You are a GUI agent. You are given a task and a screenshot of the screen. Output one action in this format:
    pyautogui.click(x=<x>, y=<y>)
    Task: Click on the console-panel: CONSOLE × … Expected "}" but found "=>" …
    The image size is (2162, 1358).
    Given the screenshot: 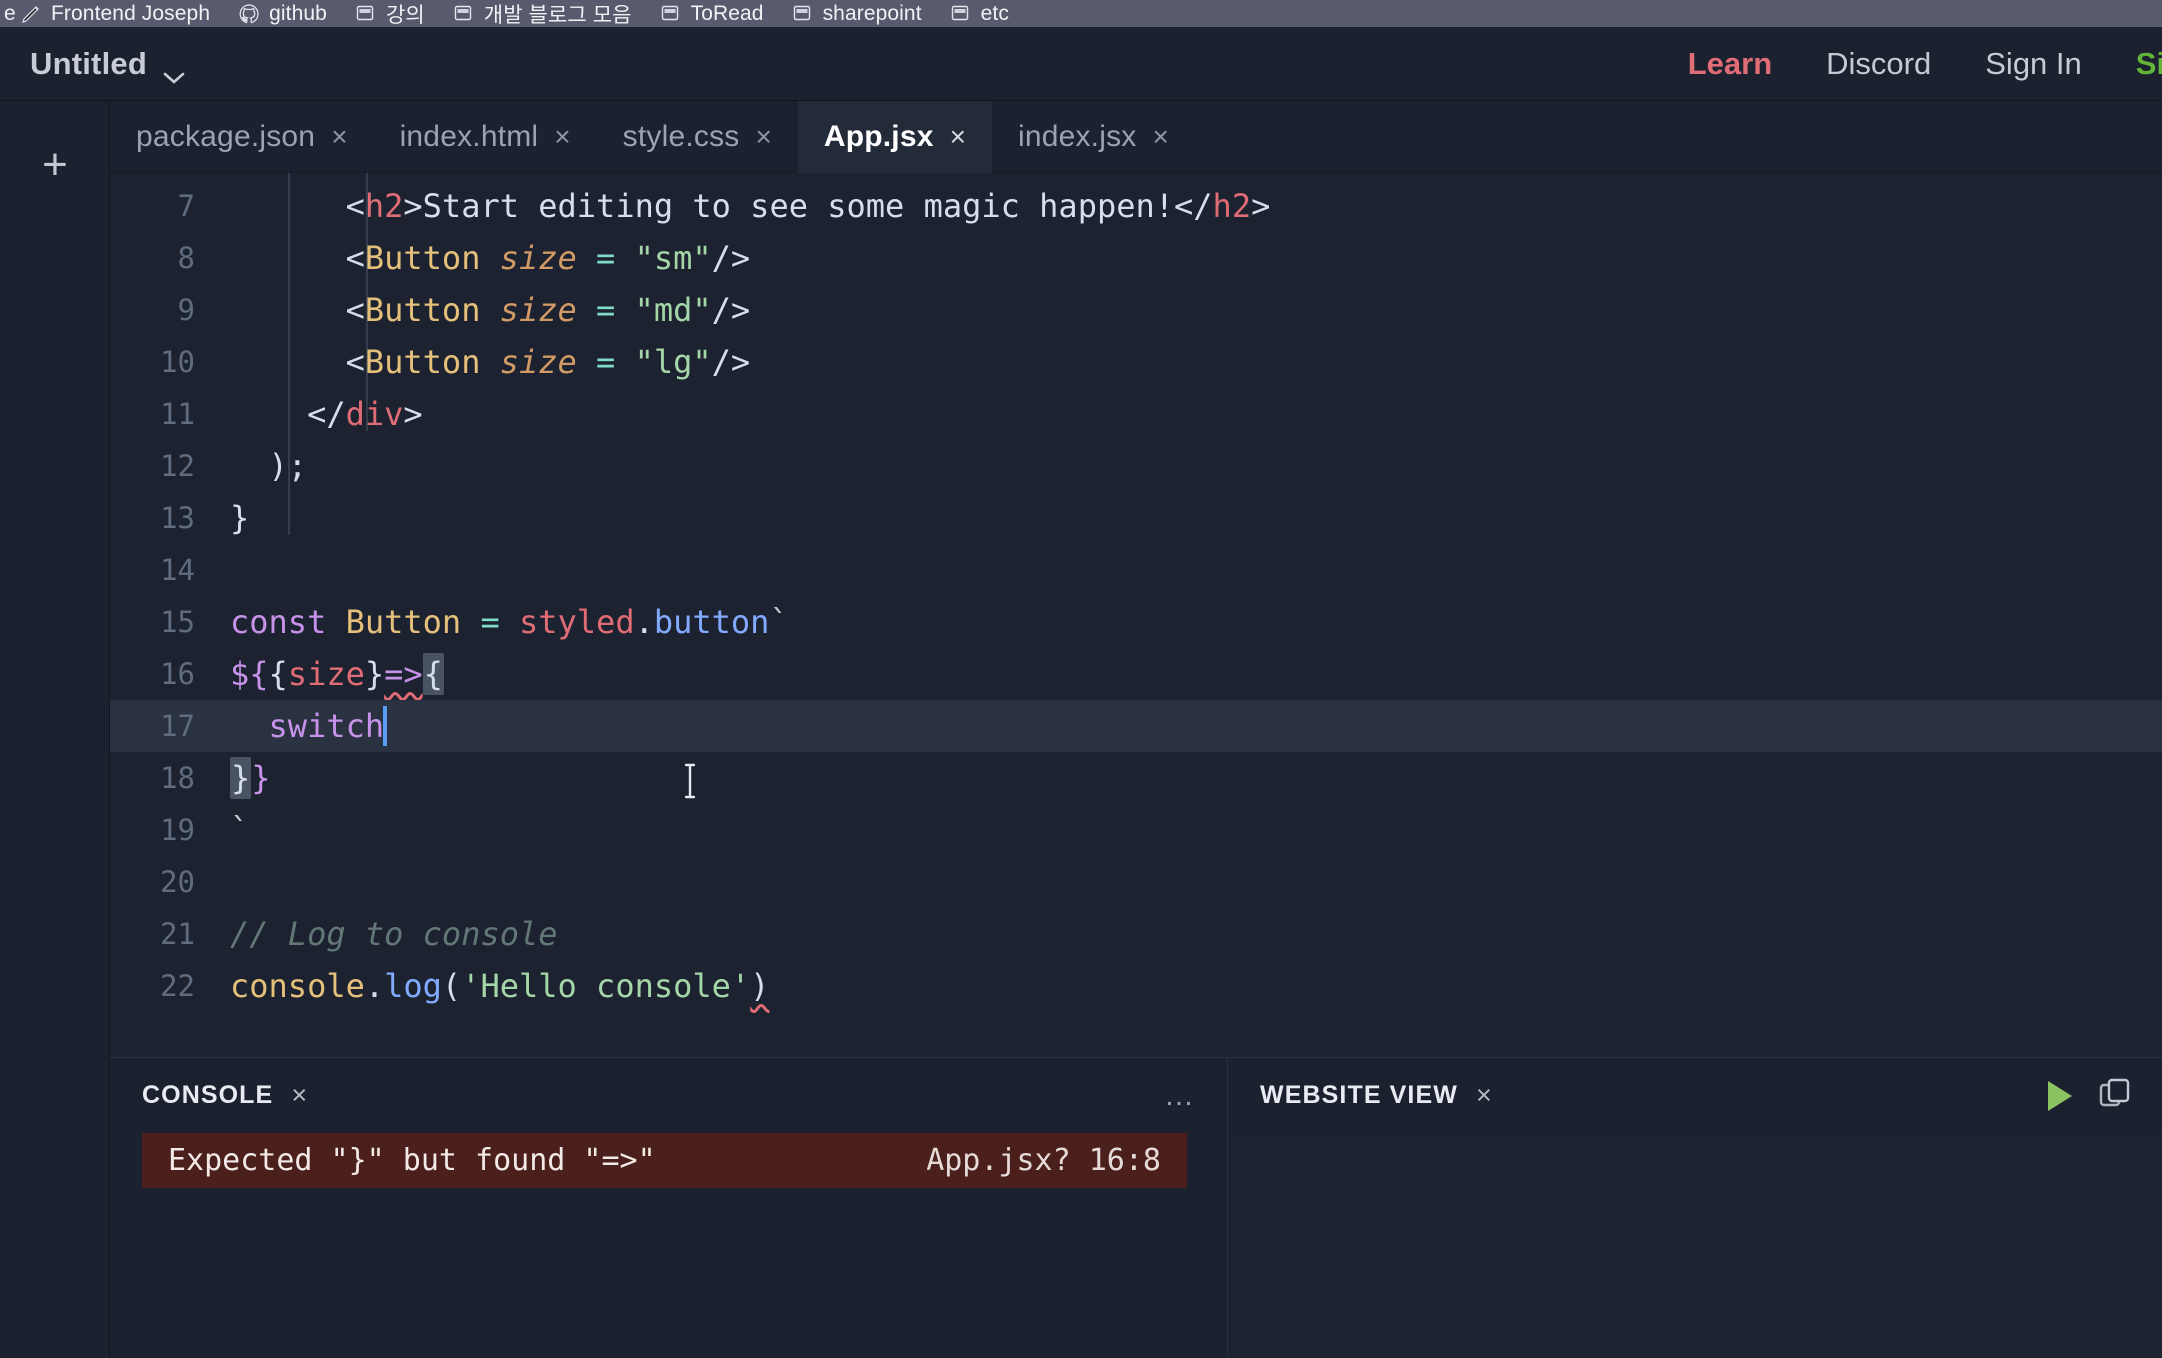 What is the action you would take?
    pyautogui.click(x=669, y=1208)
    